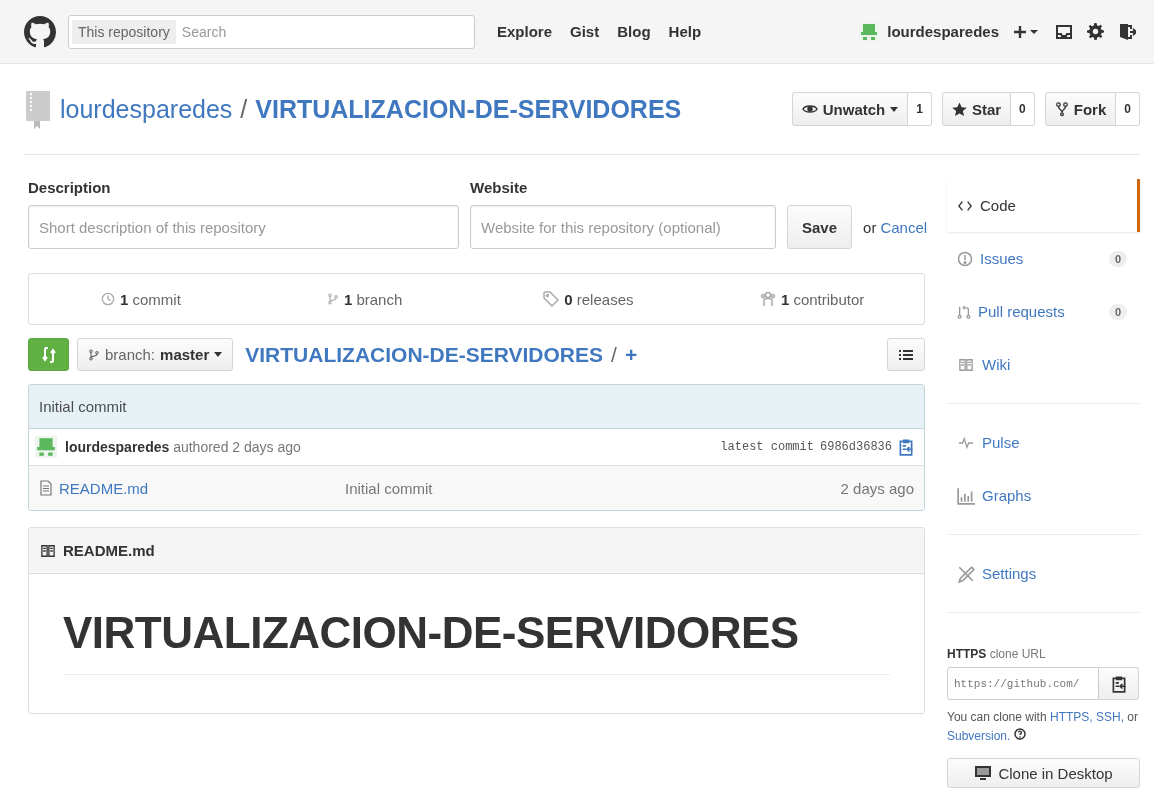 This screenshot has height=805, width=1154. Describe the element at coordinates (1043, 773) in the screenshot. I see `clone-desktop-button: Clone in Desktop` at that location.